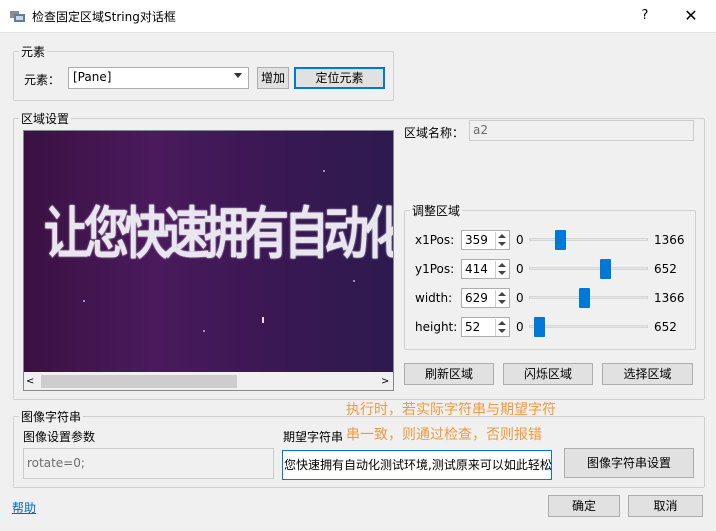 This screenshot has width=716, height=531. I want to click on ok-button: 确定, so click(584, 506).